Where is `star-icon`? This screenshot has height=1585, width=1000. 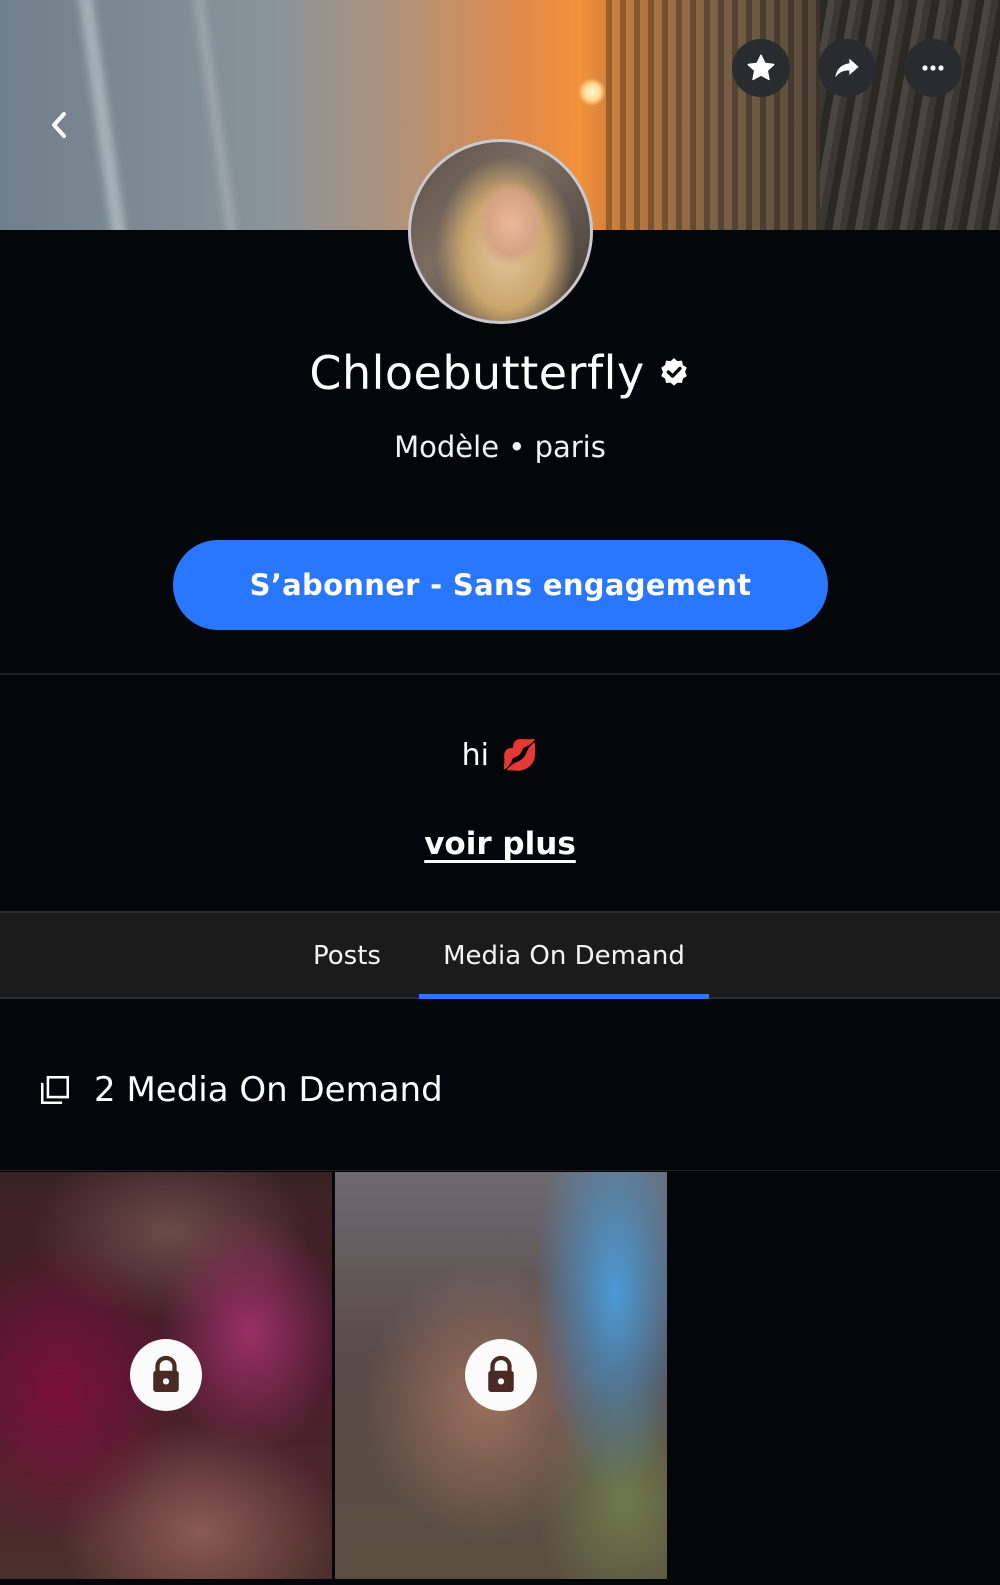 star-icon is located at coordinates (761, 67).